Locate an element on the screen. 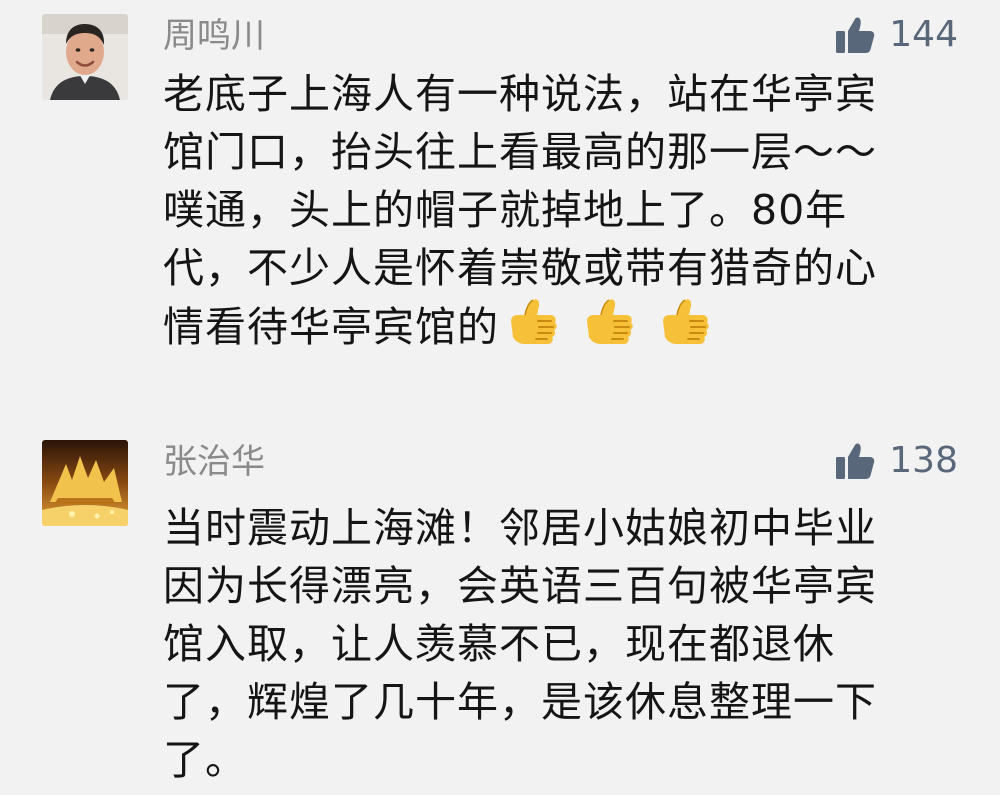 The height and width of the screenshot is (795, 1000). comment-text-line: 馆入取，让人羡慕不已，现在都退休 is located at coordinates (499, 644).